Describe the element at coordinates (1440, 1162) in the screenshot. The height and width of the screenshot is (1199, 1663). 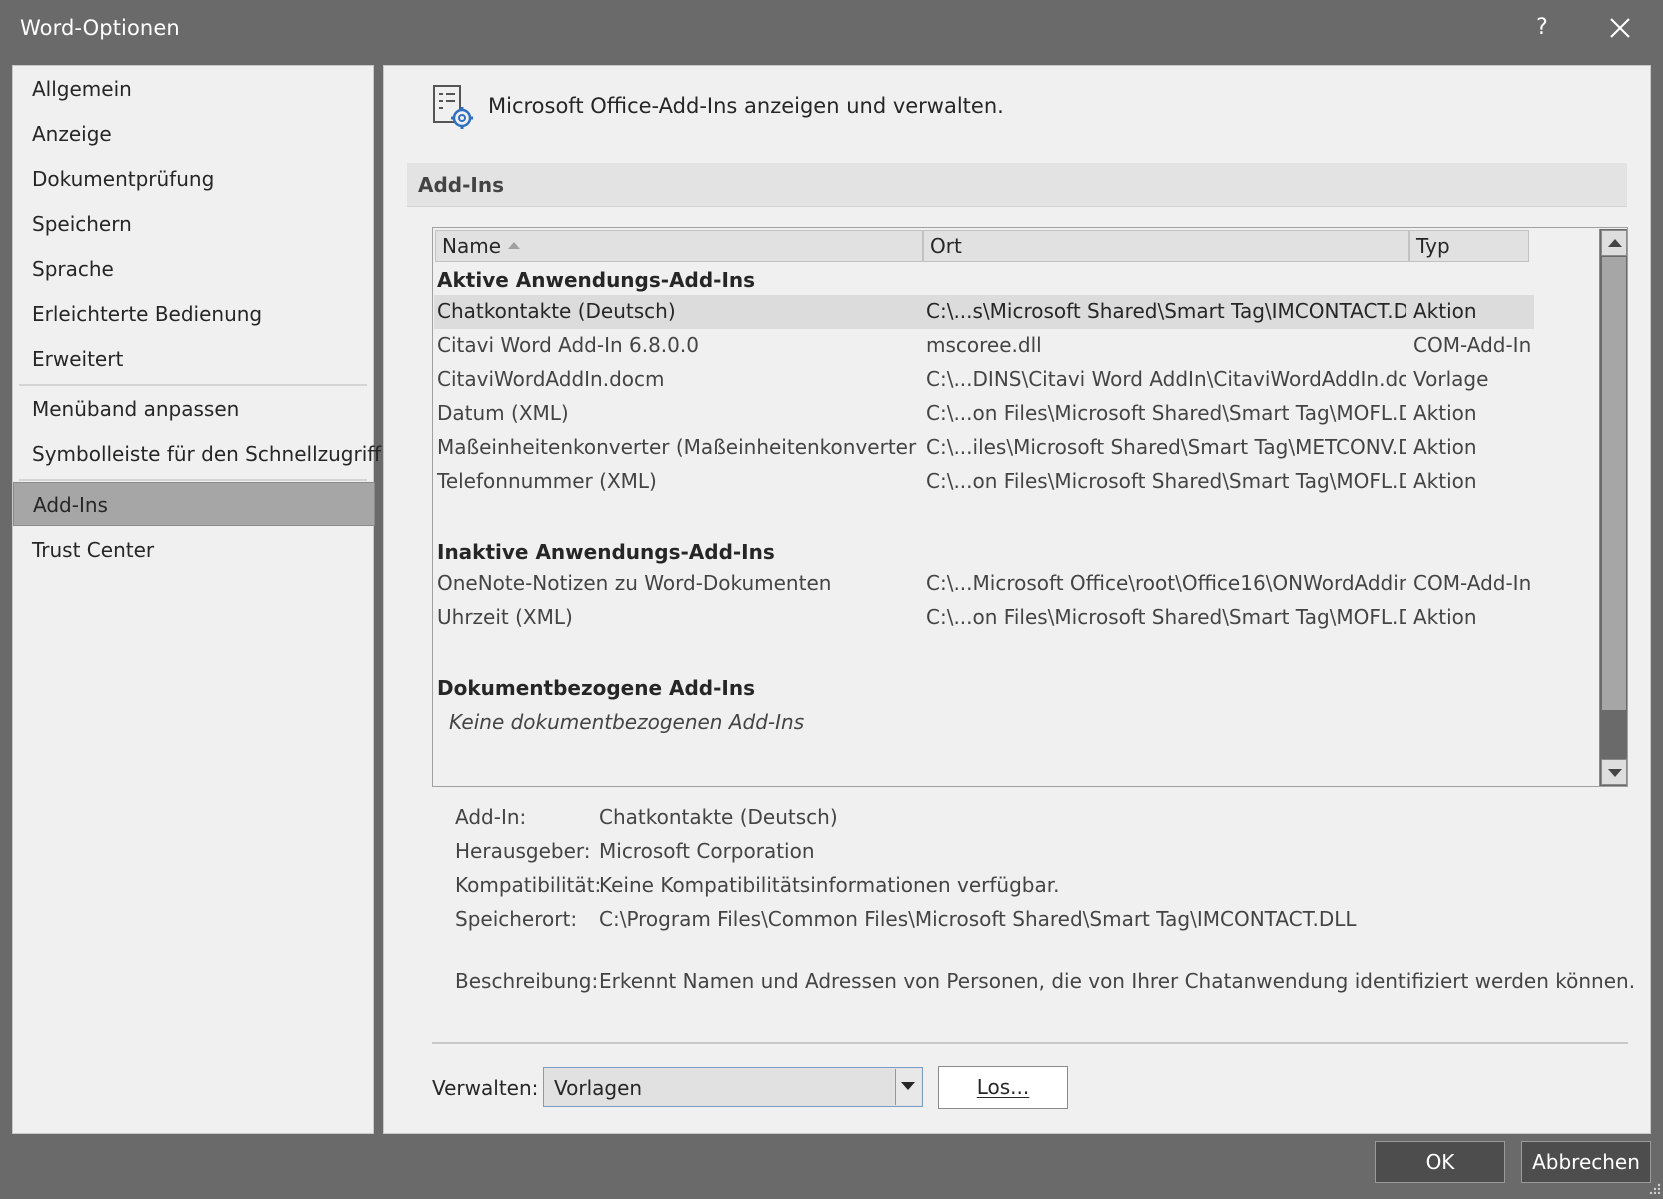
I see `ok-button: OK` at that location.